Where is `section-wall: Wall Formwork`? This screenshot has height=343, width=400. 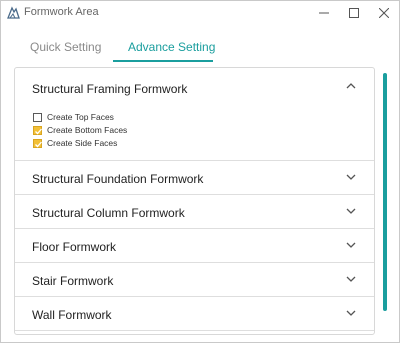 section-wall: Wall Formwork is located at coordinates (194, 314).